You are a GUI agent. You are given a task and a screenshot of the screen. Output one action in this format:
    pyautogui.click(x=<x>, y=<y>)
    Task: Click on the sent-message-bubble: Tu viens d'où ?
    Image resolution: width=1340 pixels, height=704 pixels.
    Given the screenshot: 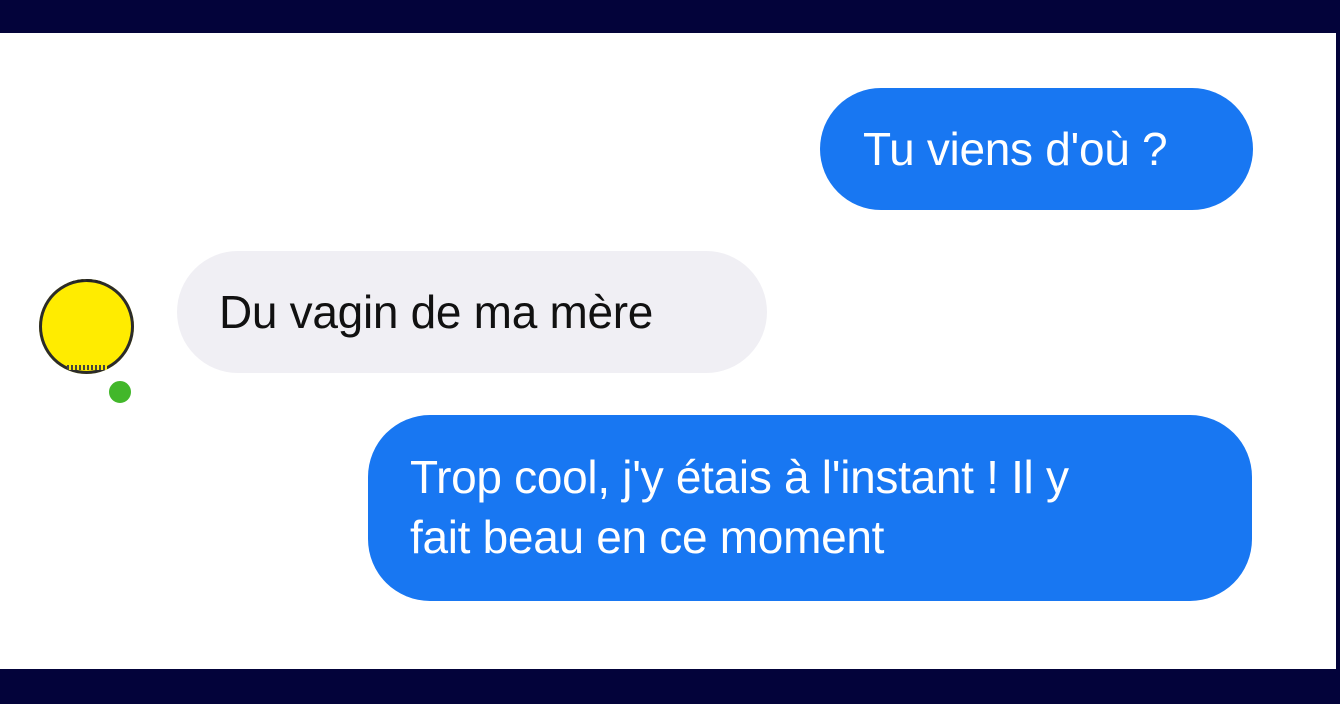 What is the action you would take?
    pyautogui.click(x=1036, y=149)
    